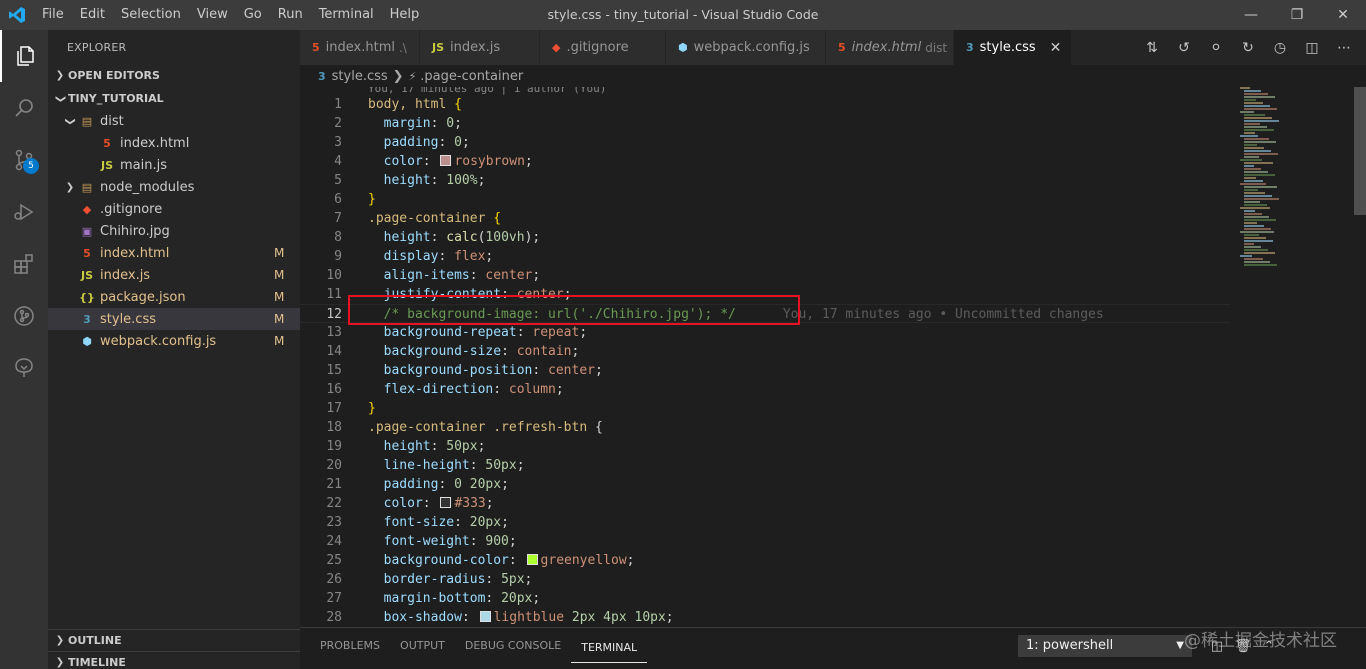 This screenshot has width=1366, height=669. I want to click on activity-git-graph, so click(24, 316).